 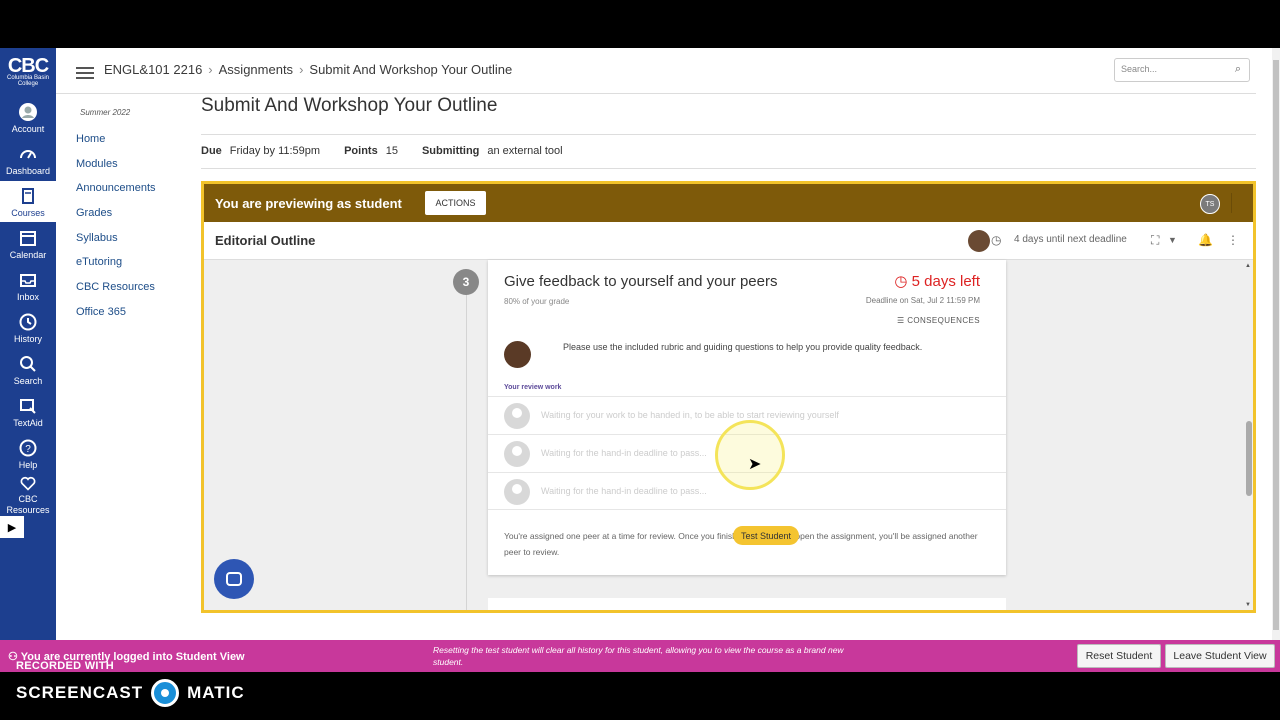 I want to click on points-value: 15, so click(x=391, y=151).